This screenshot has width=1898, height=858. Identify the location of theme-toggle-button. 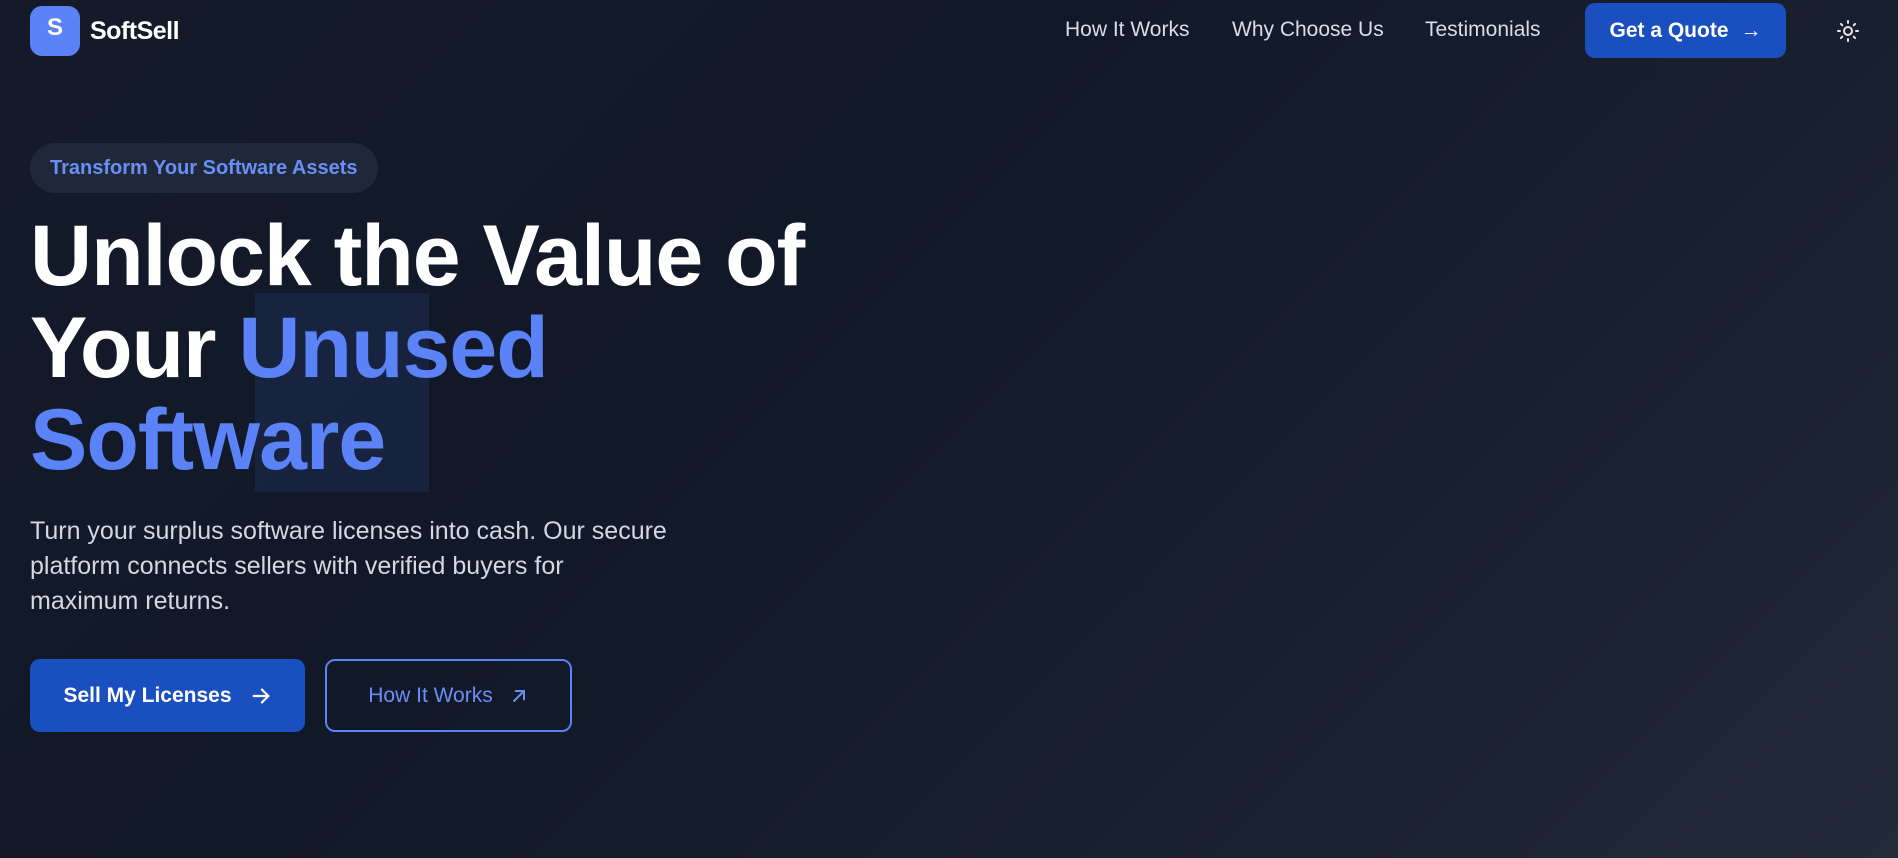
(1848, 31).